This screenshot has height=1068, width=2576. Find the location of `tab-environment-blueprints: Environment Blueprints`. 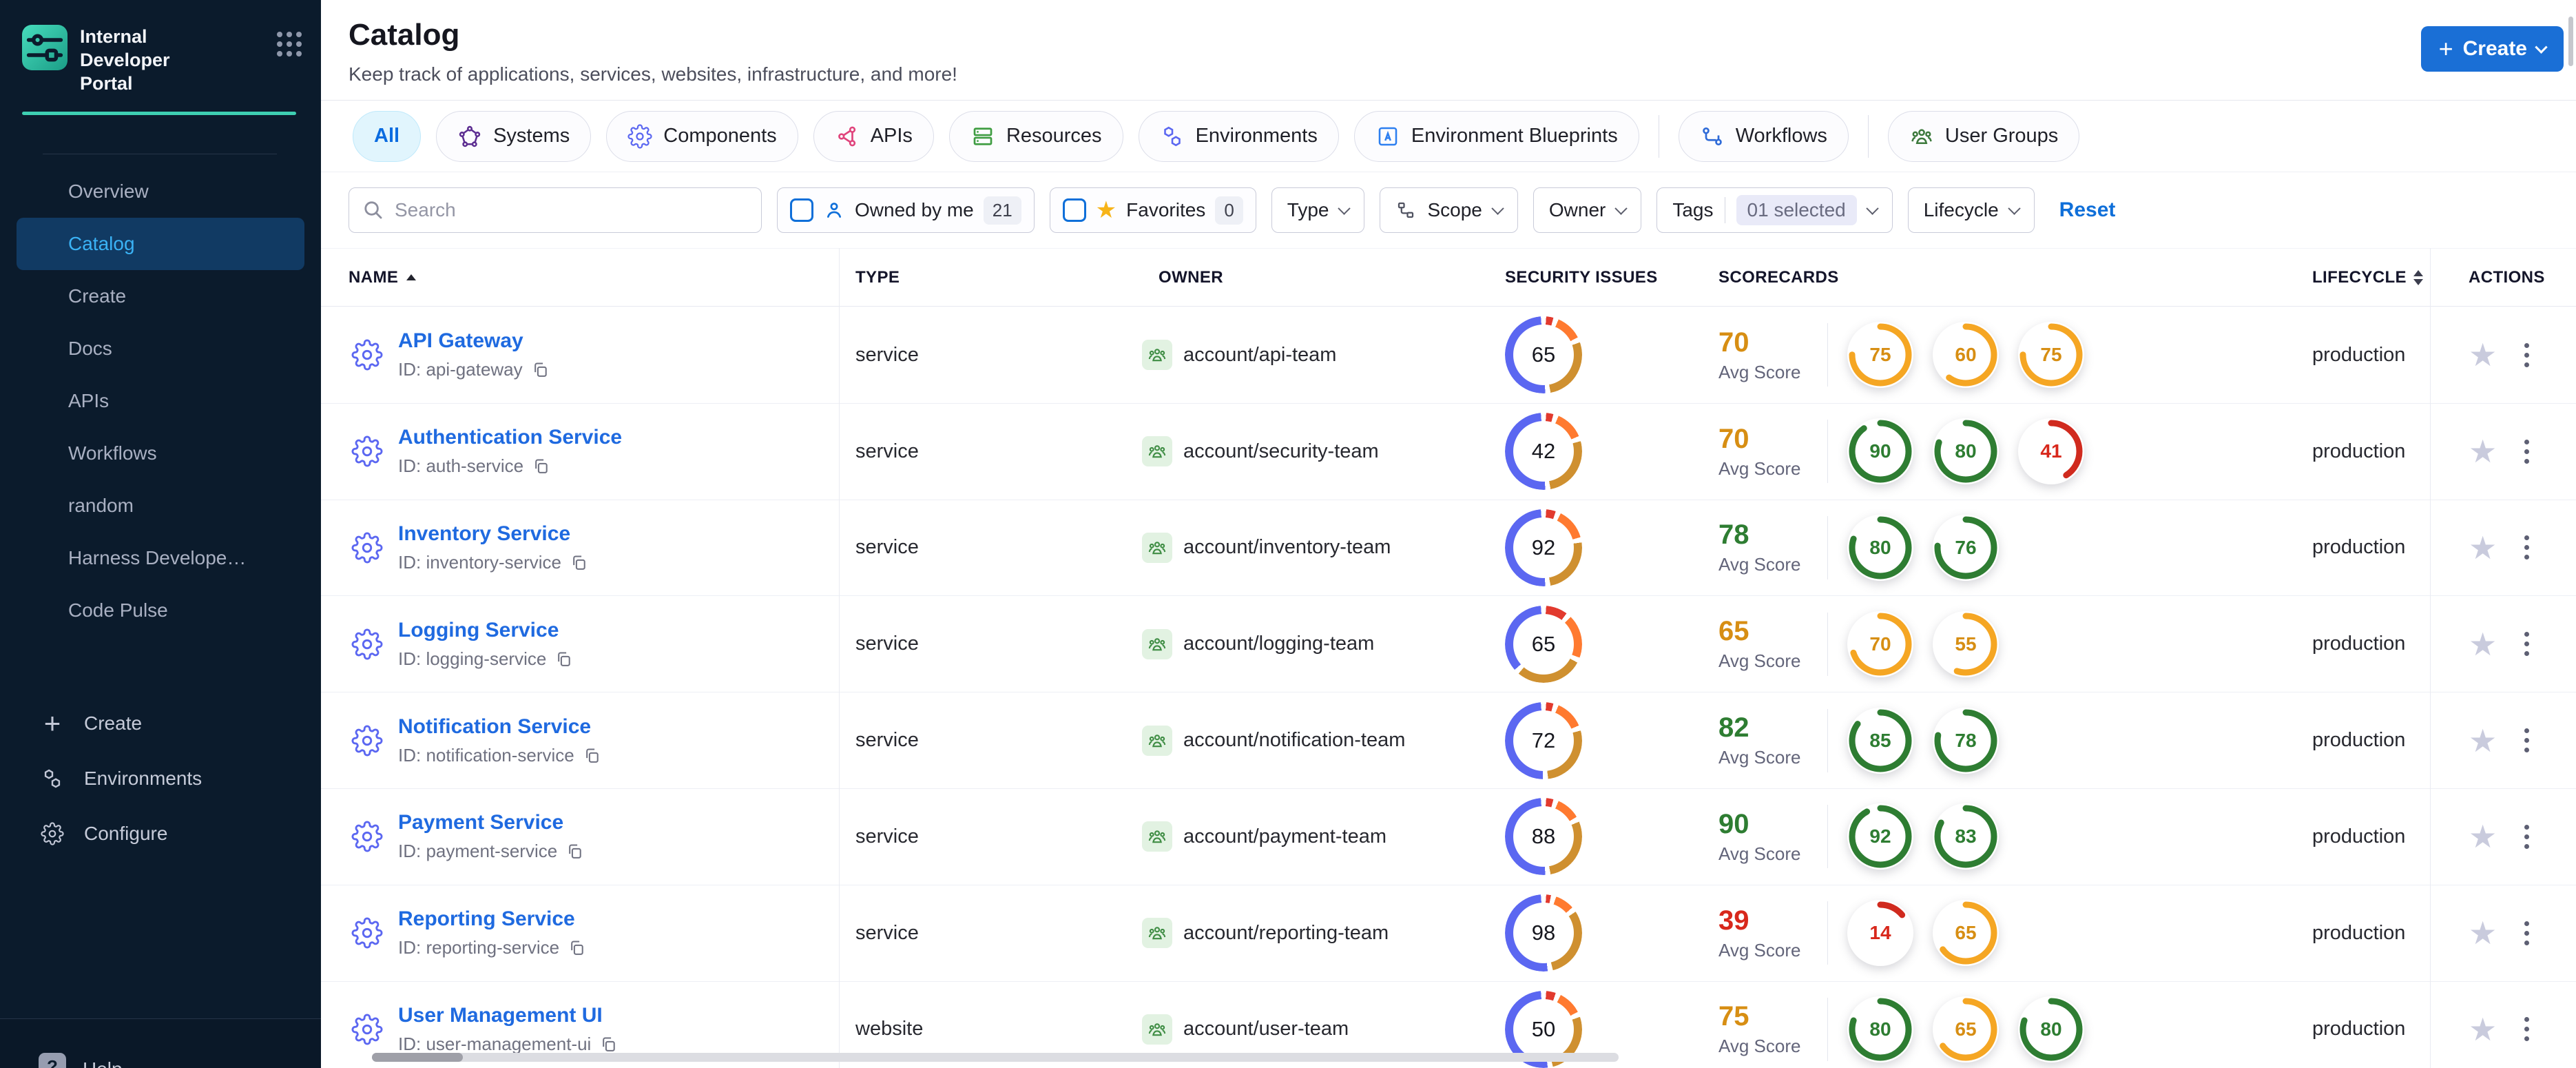

tab-environment-blueprints: Environment Blueprints is located at coordinates (1496, 136).